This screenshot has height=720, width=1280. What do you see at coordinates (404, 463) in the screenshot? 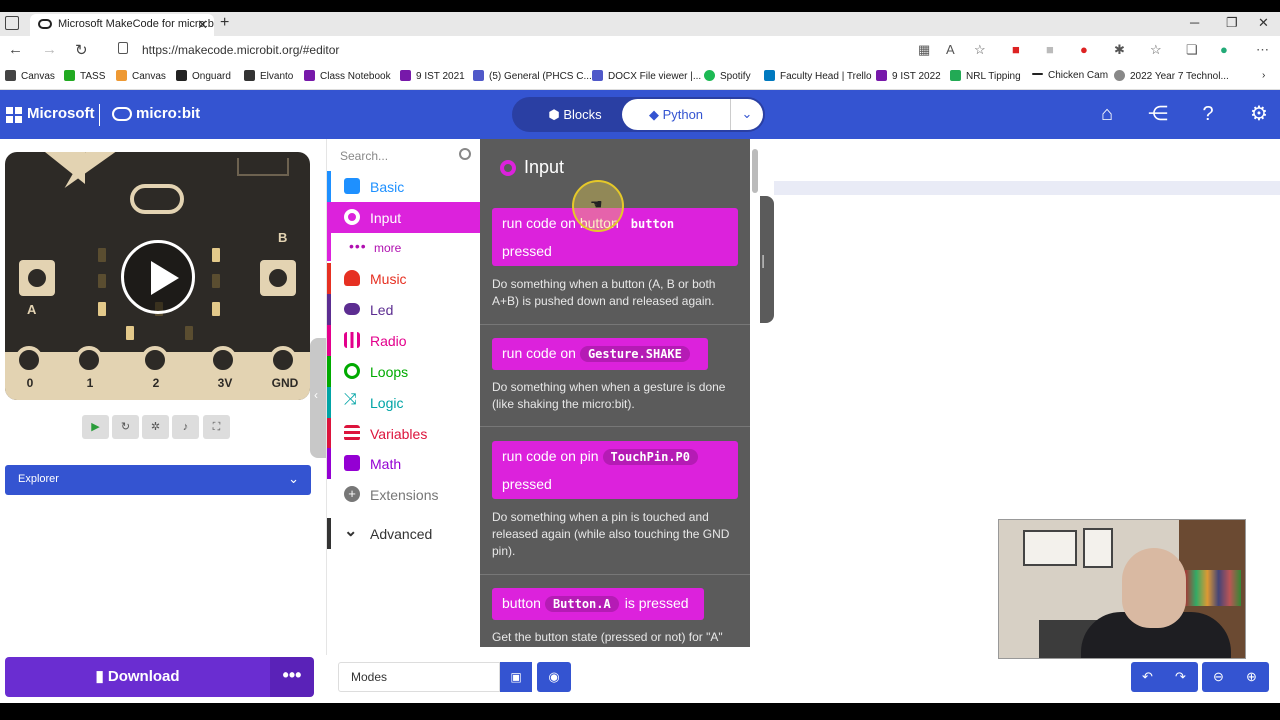
I see `category-math: Math` at bounding box center [404, 463].